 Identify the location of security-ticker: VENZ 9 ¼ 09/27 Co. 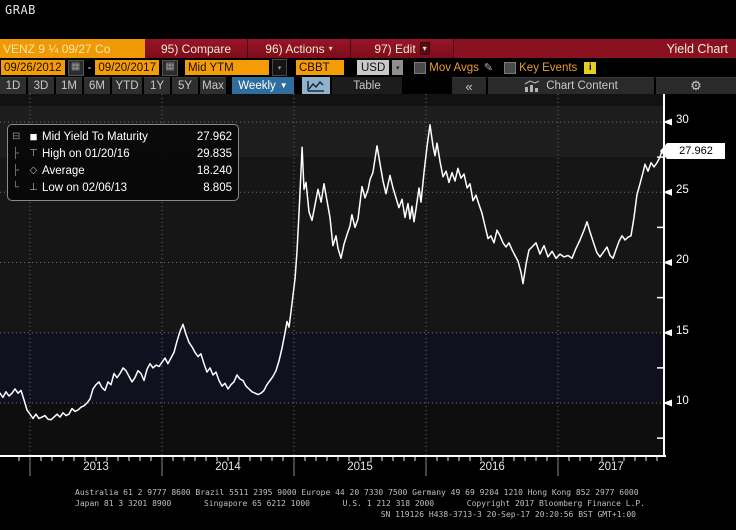
(72, 48).